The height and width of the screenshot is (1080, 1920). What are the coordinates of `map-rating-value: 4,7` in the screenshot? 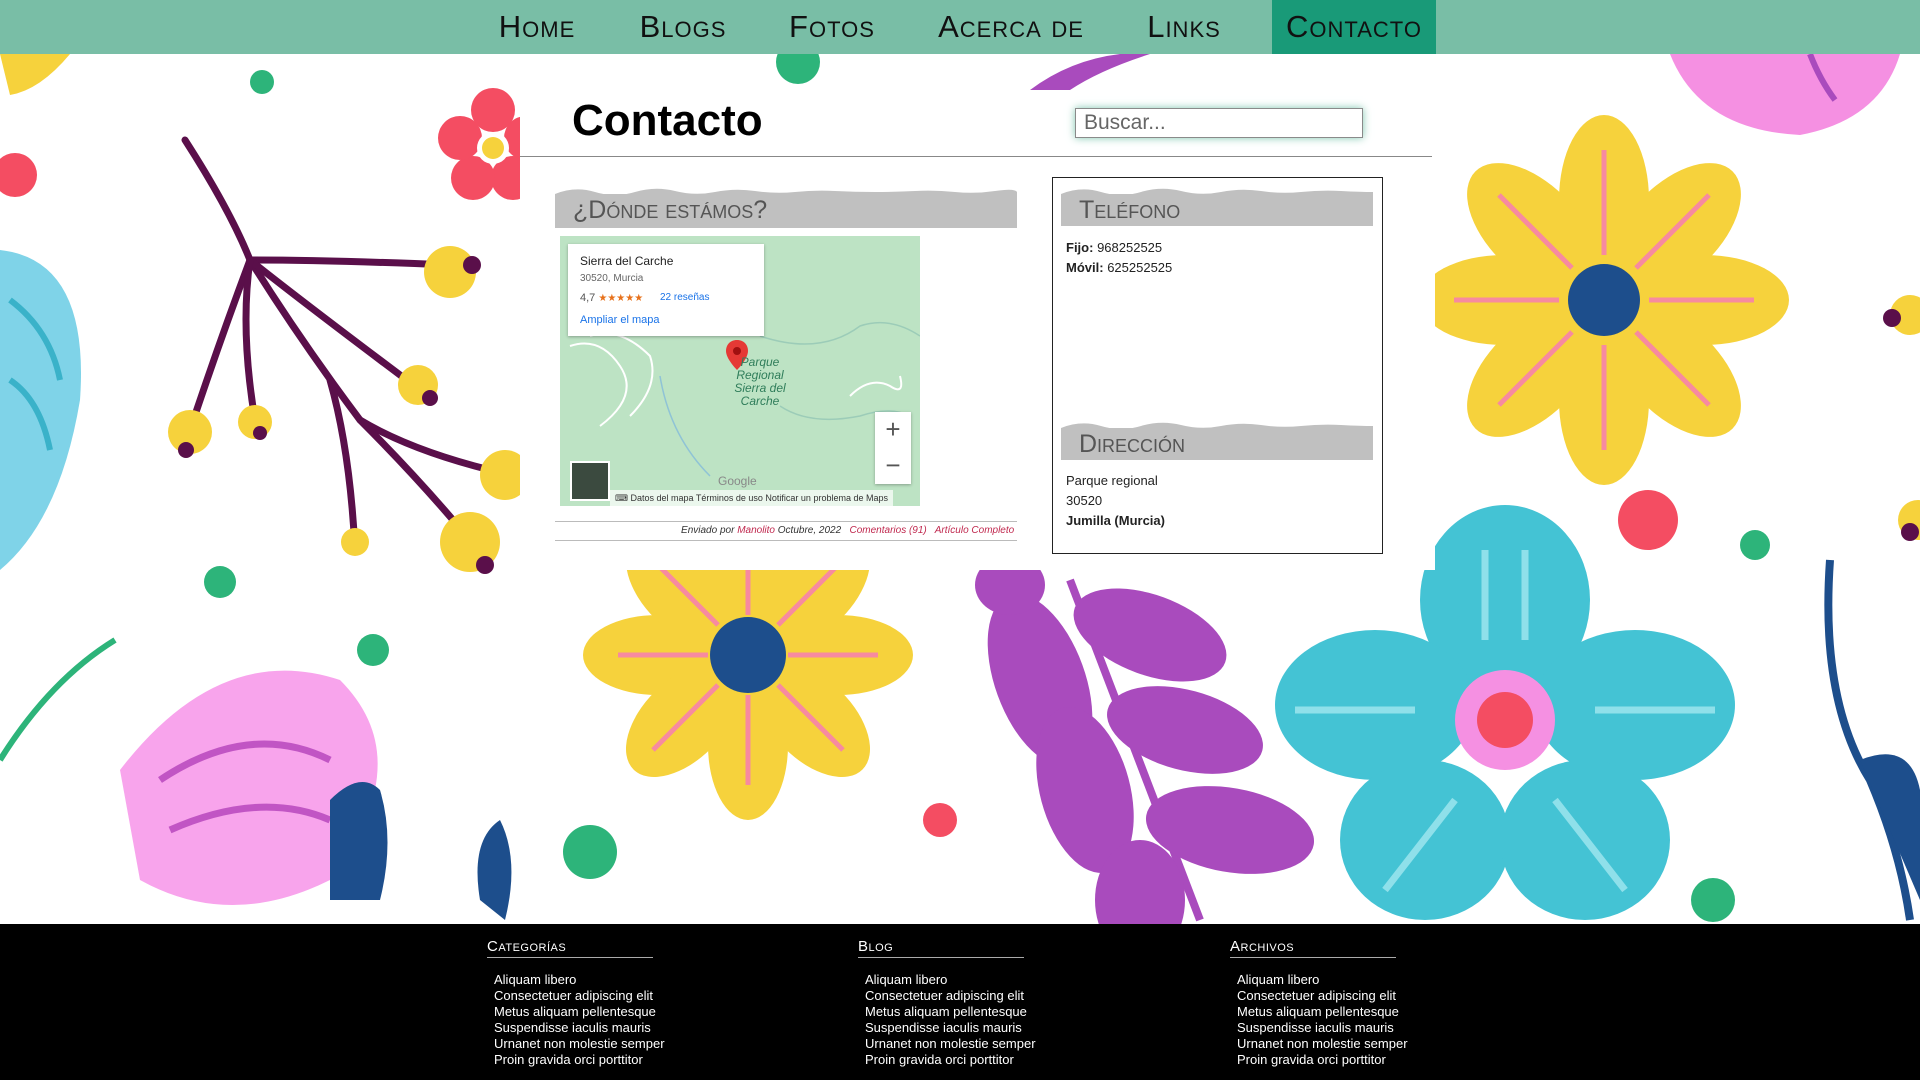 It's located at (588, 298).